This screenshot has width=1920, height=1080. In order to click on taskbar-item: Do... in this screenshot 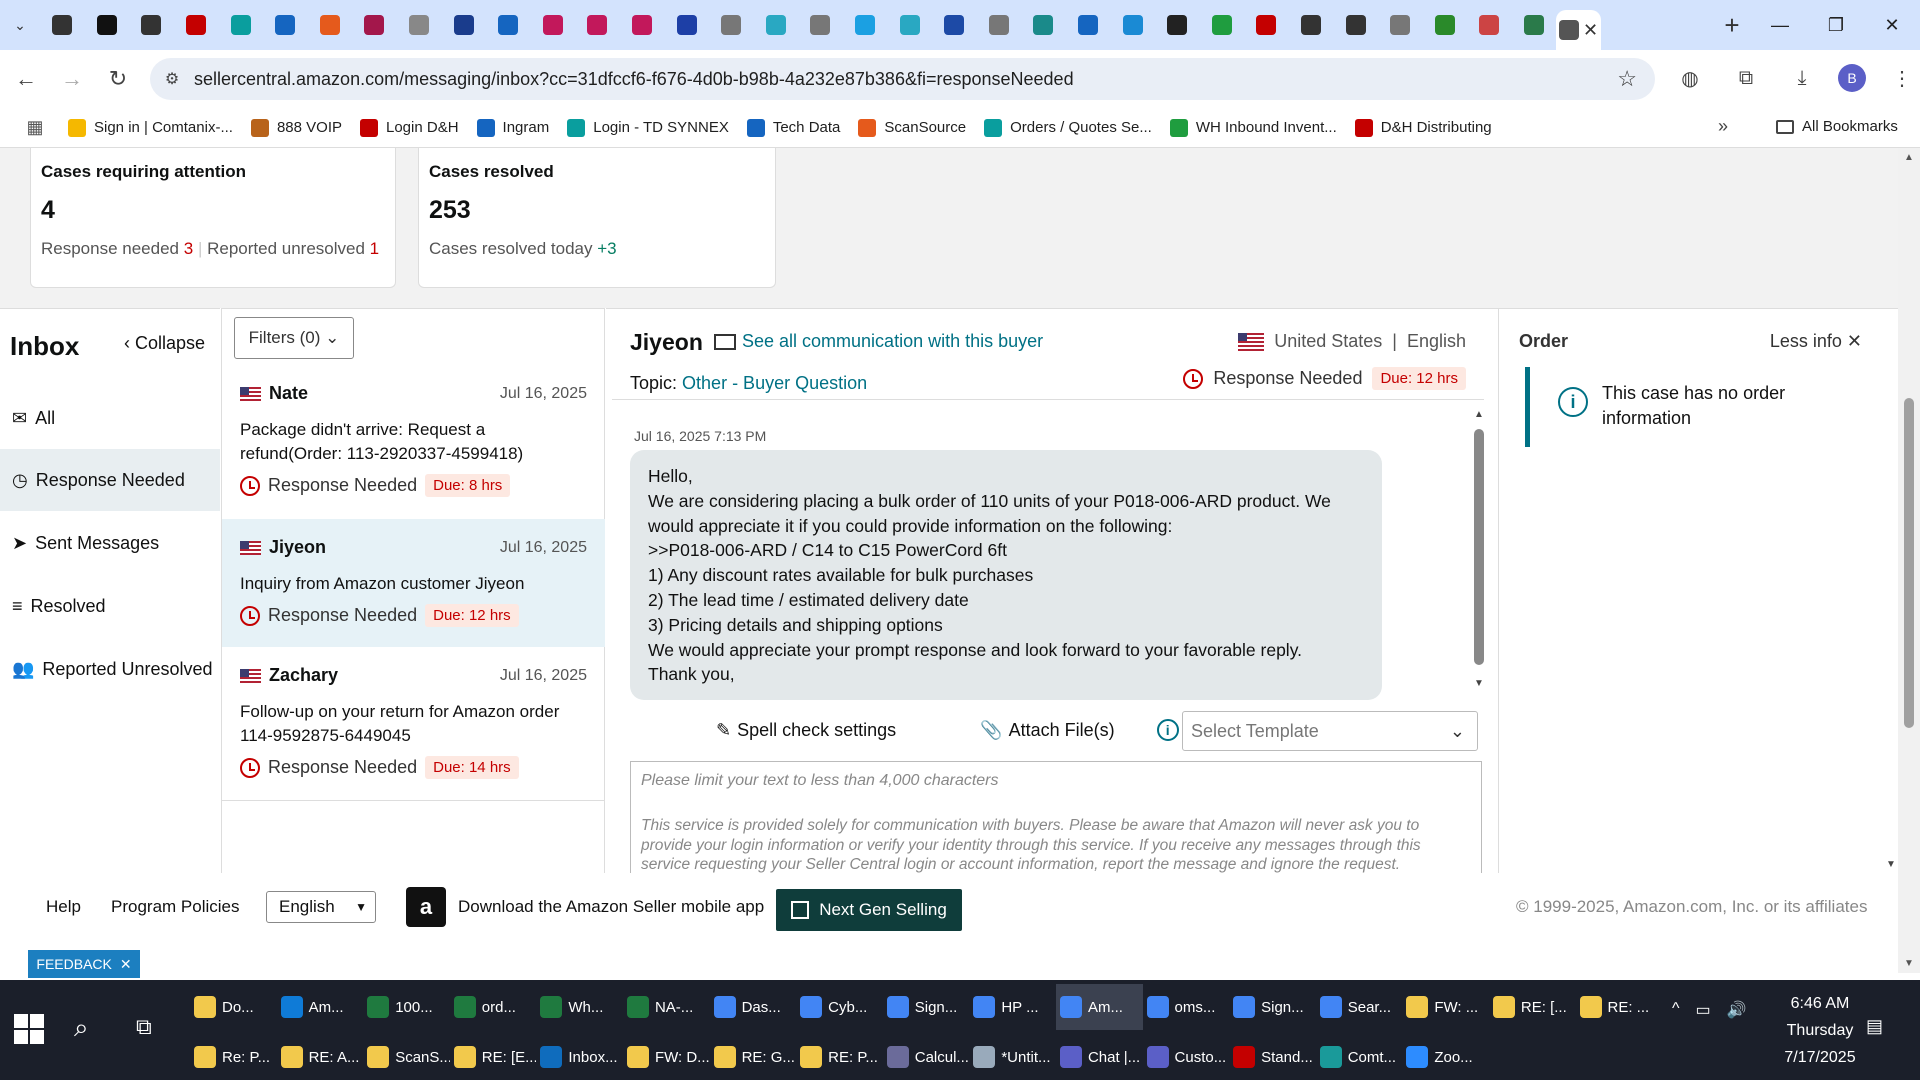, I will do `click(233, 1007)`.